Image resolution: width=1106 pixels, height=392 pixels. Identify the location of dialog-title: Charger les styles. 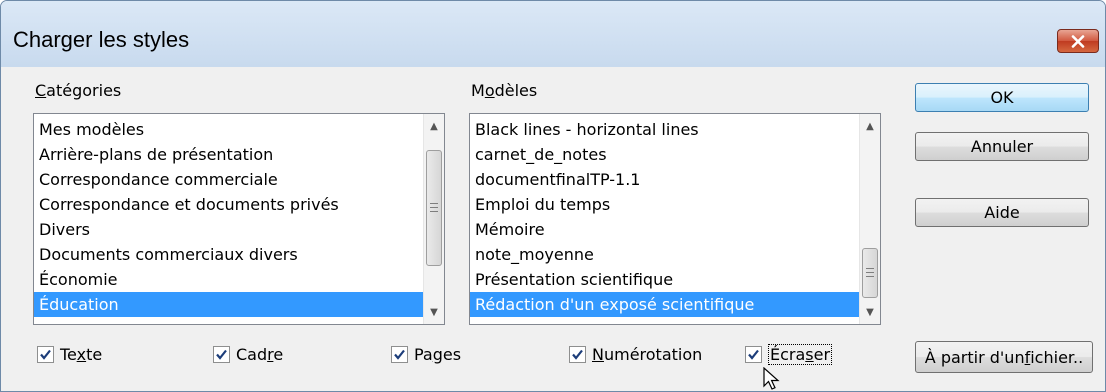
(101, 39).